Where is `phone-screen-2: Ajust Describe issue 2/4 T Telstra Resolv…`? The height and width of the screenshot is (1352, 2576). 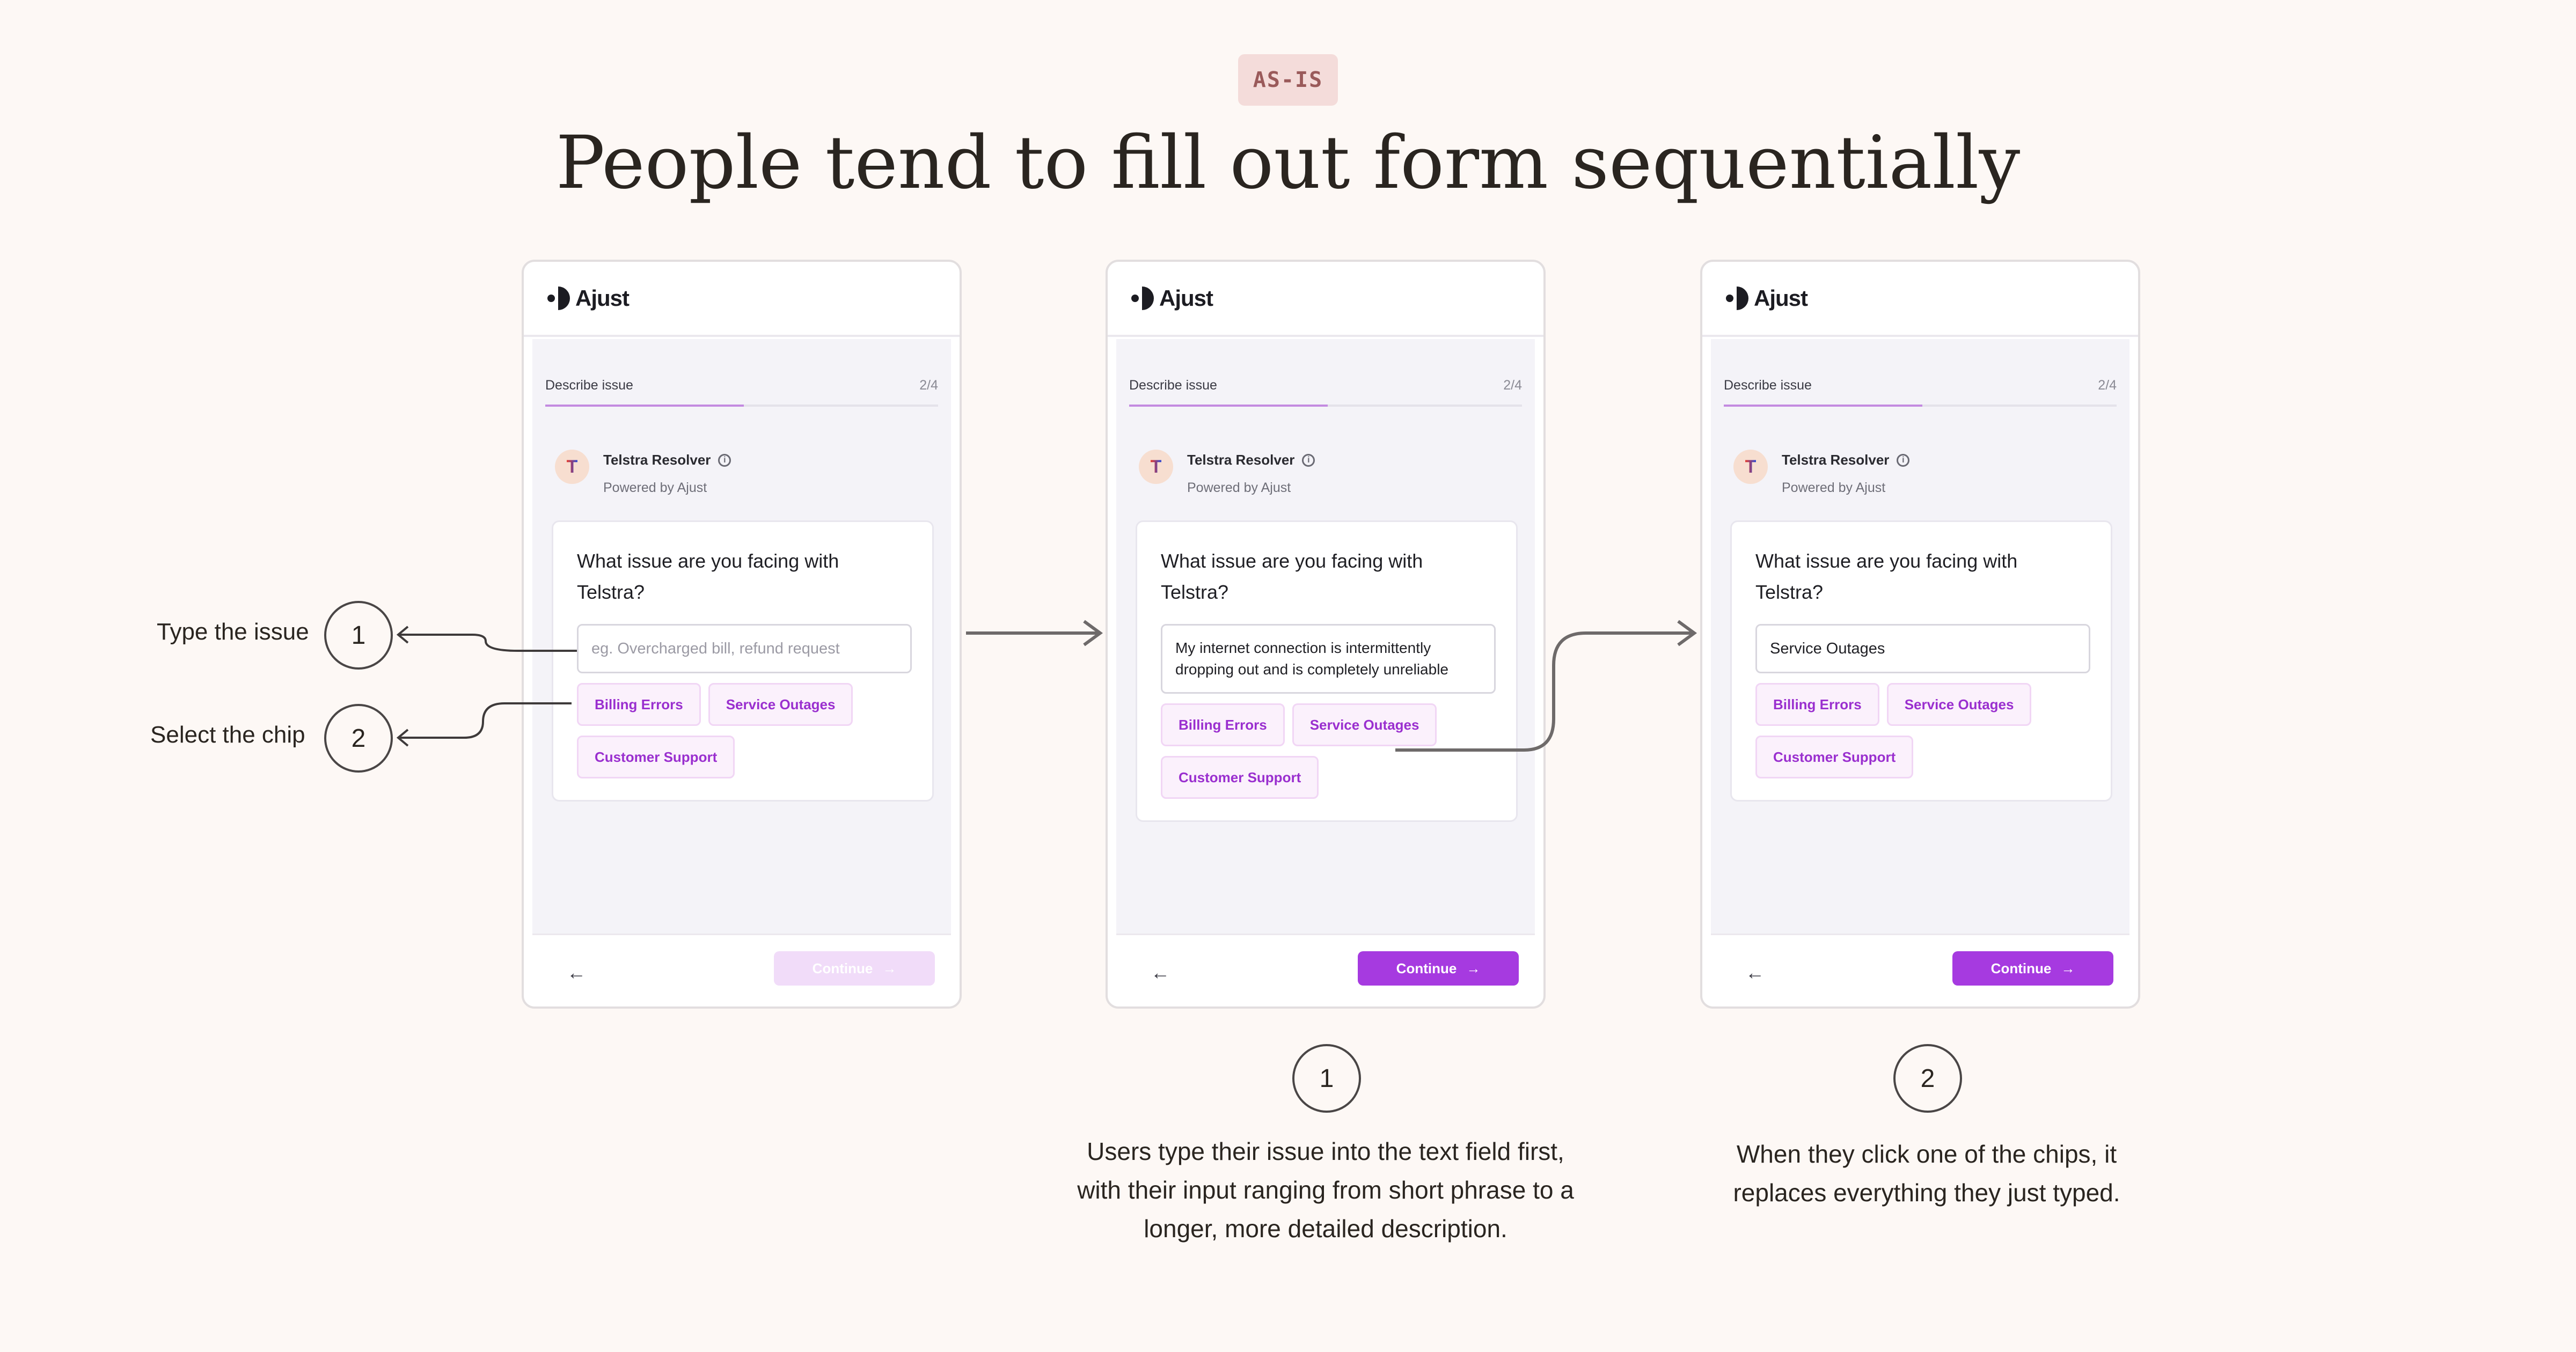
phone-screen-2: Ajust Describe issue 2/4 T Telstra Resolv… is located at coordinates (1326, 634).